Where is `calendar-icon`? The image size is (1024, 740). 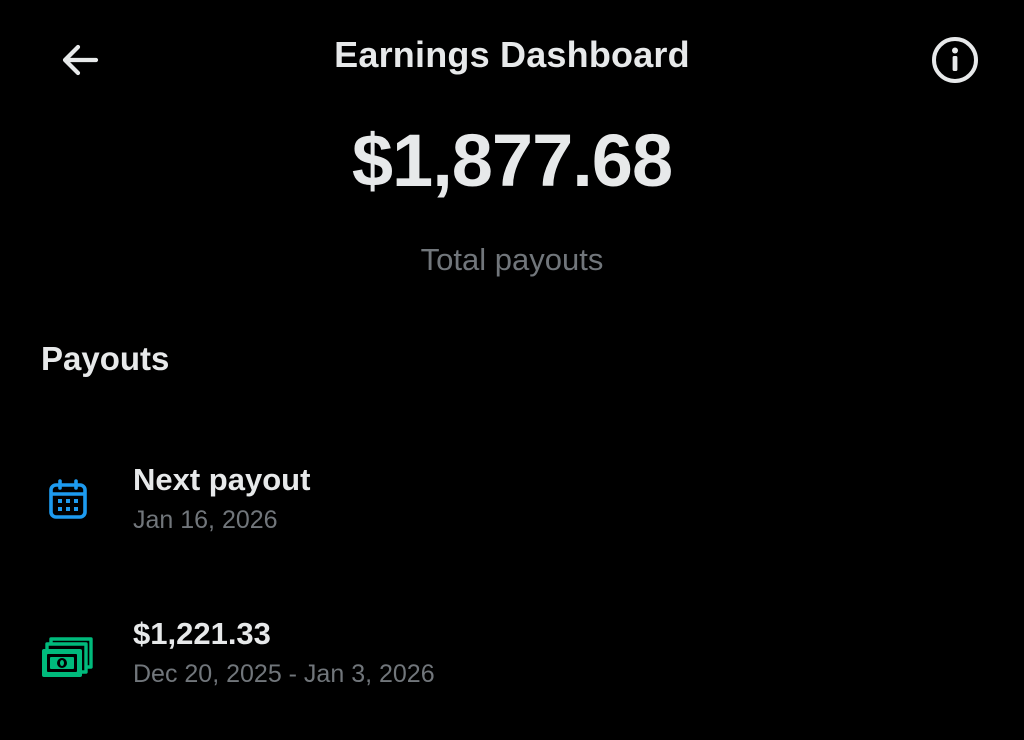
calendar-icon is located at coordinates (68, 500).